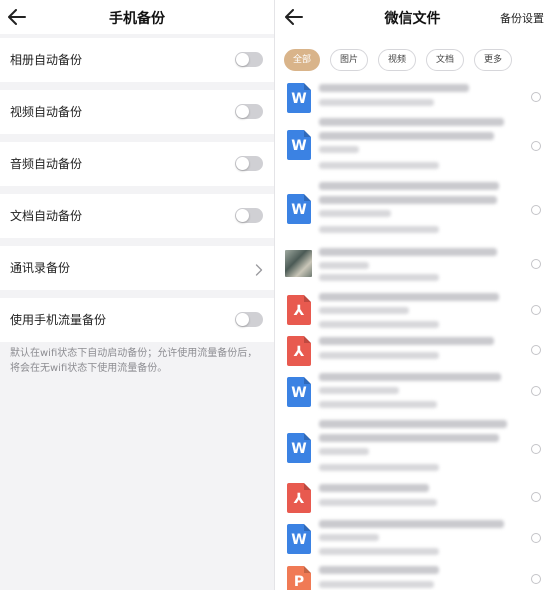  I want to click on chevron-right-icon, so click(259, 268).